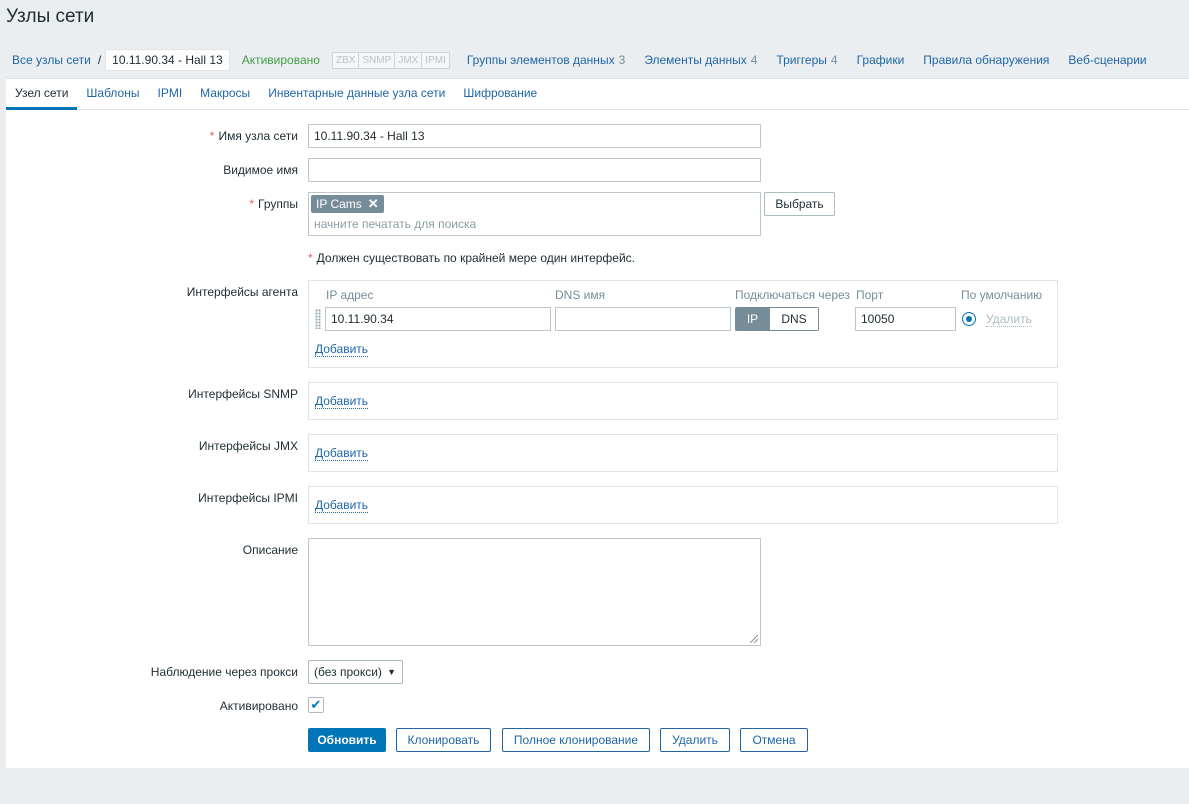 Image resolution: width=1189 pixels, height=804 pixels. Describe the element at coordinates (224, 672) in the screenshot. I see `proxy-label: Наблюдение через прокси` at that location.